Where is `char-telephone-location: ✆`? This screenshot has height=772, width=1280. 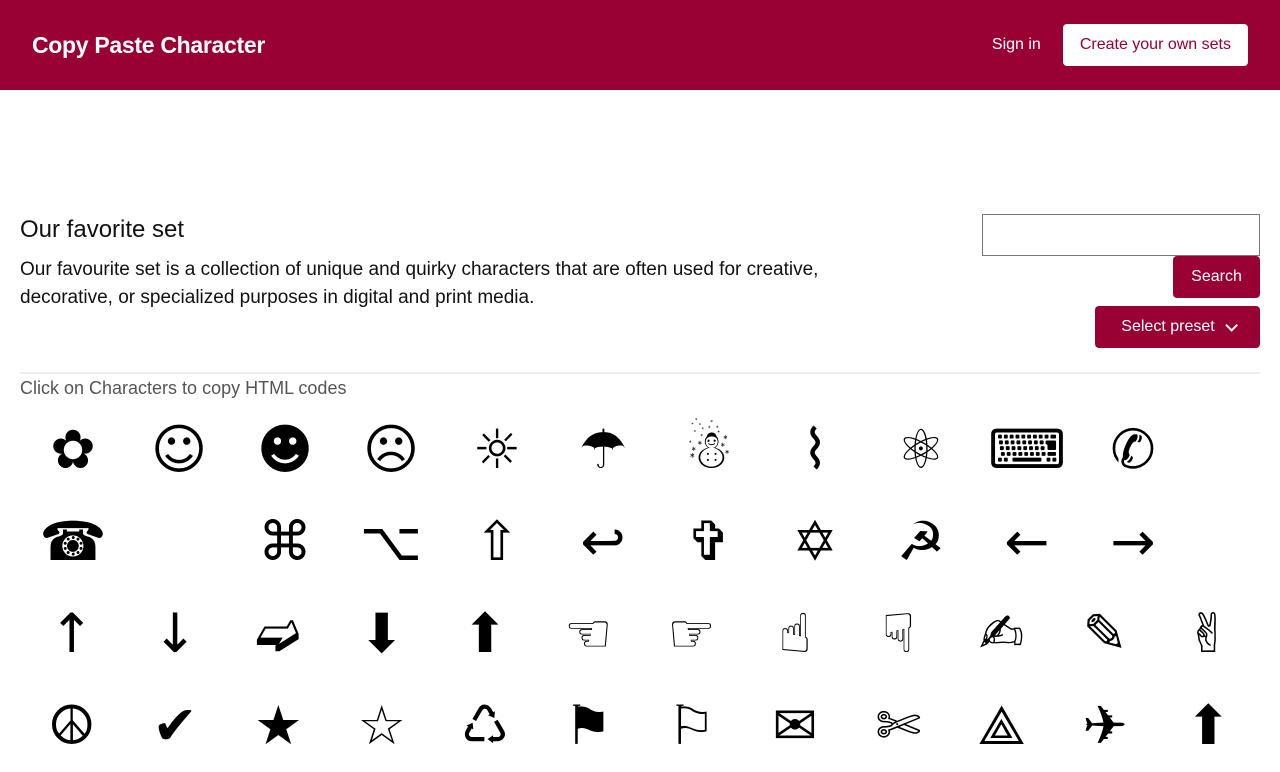
char-telephone-location: ✆ is located at coordinates (1133, 450).